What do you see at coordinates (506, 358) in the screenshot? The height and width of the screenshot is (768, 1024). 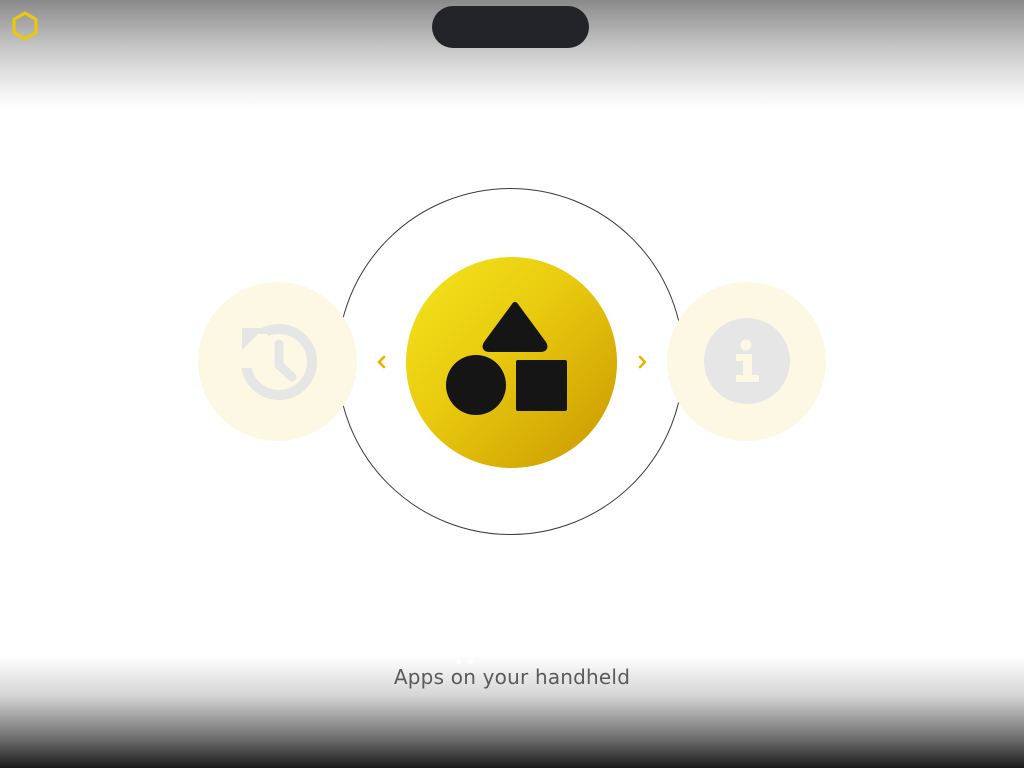 I see `shapes-icon` at bounding box center [506, 358].